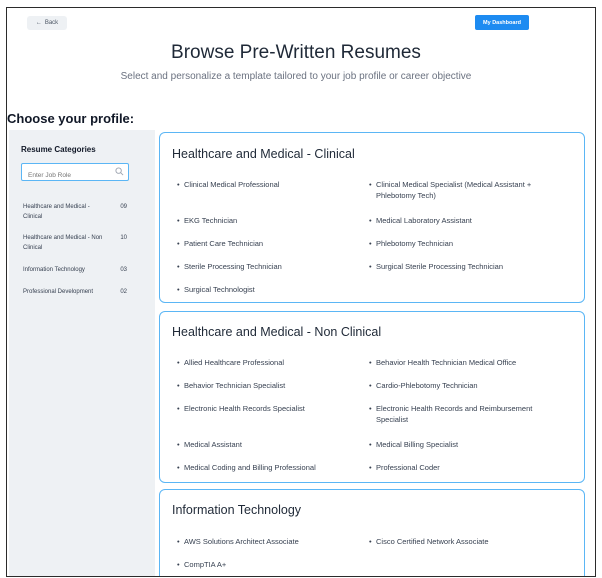 This screenshot has height=578, width=602. What do you see at coordinates (123, 207) in the screenshot?
I see `category-count: 09` at bounding box center [123, 207].